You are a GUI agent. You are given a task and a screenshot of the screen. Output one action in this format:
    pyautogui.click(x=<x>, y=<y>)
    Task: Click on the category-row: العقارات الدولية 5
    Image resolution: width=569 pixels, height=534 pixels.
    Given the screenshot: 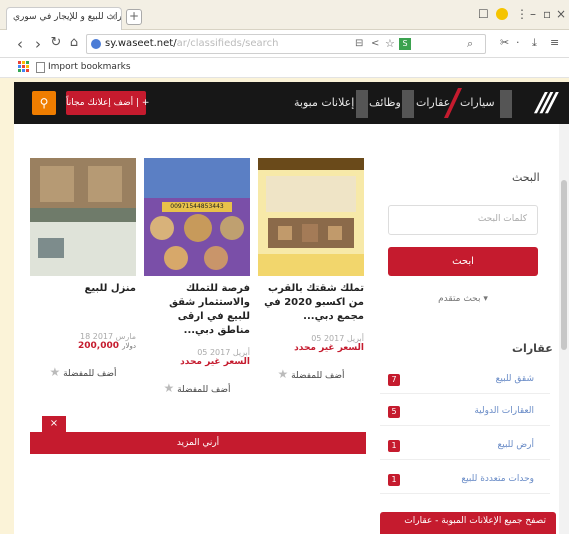 What is the action you would take?
    pyautogui.click(x=465, y=412)
    